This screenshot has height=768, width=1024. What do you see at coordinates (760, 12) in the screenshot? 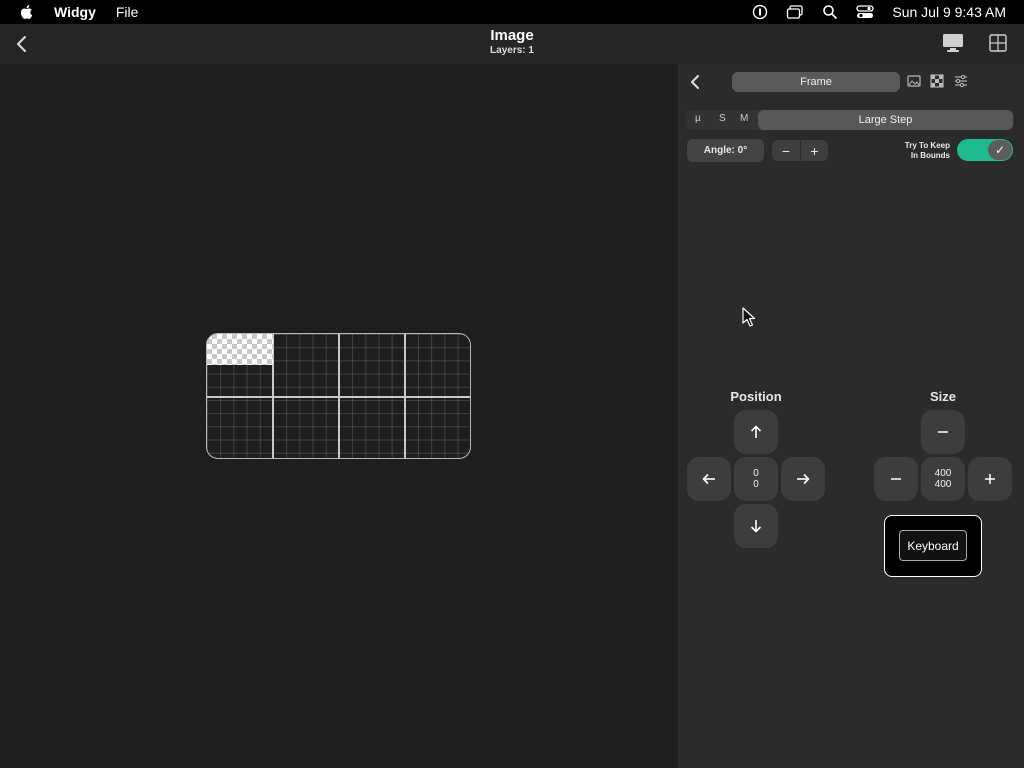
I see `password-icon` at bounding box center [760, 12].